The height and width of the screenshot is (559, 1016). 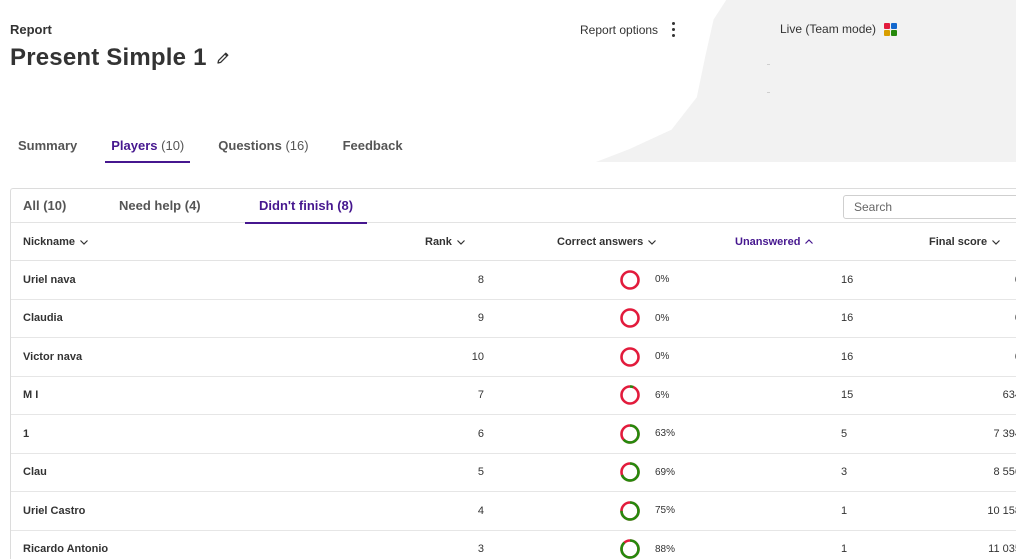 I want to click on team-mode-icon, so click(x=891, y=29).